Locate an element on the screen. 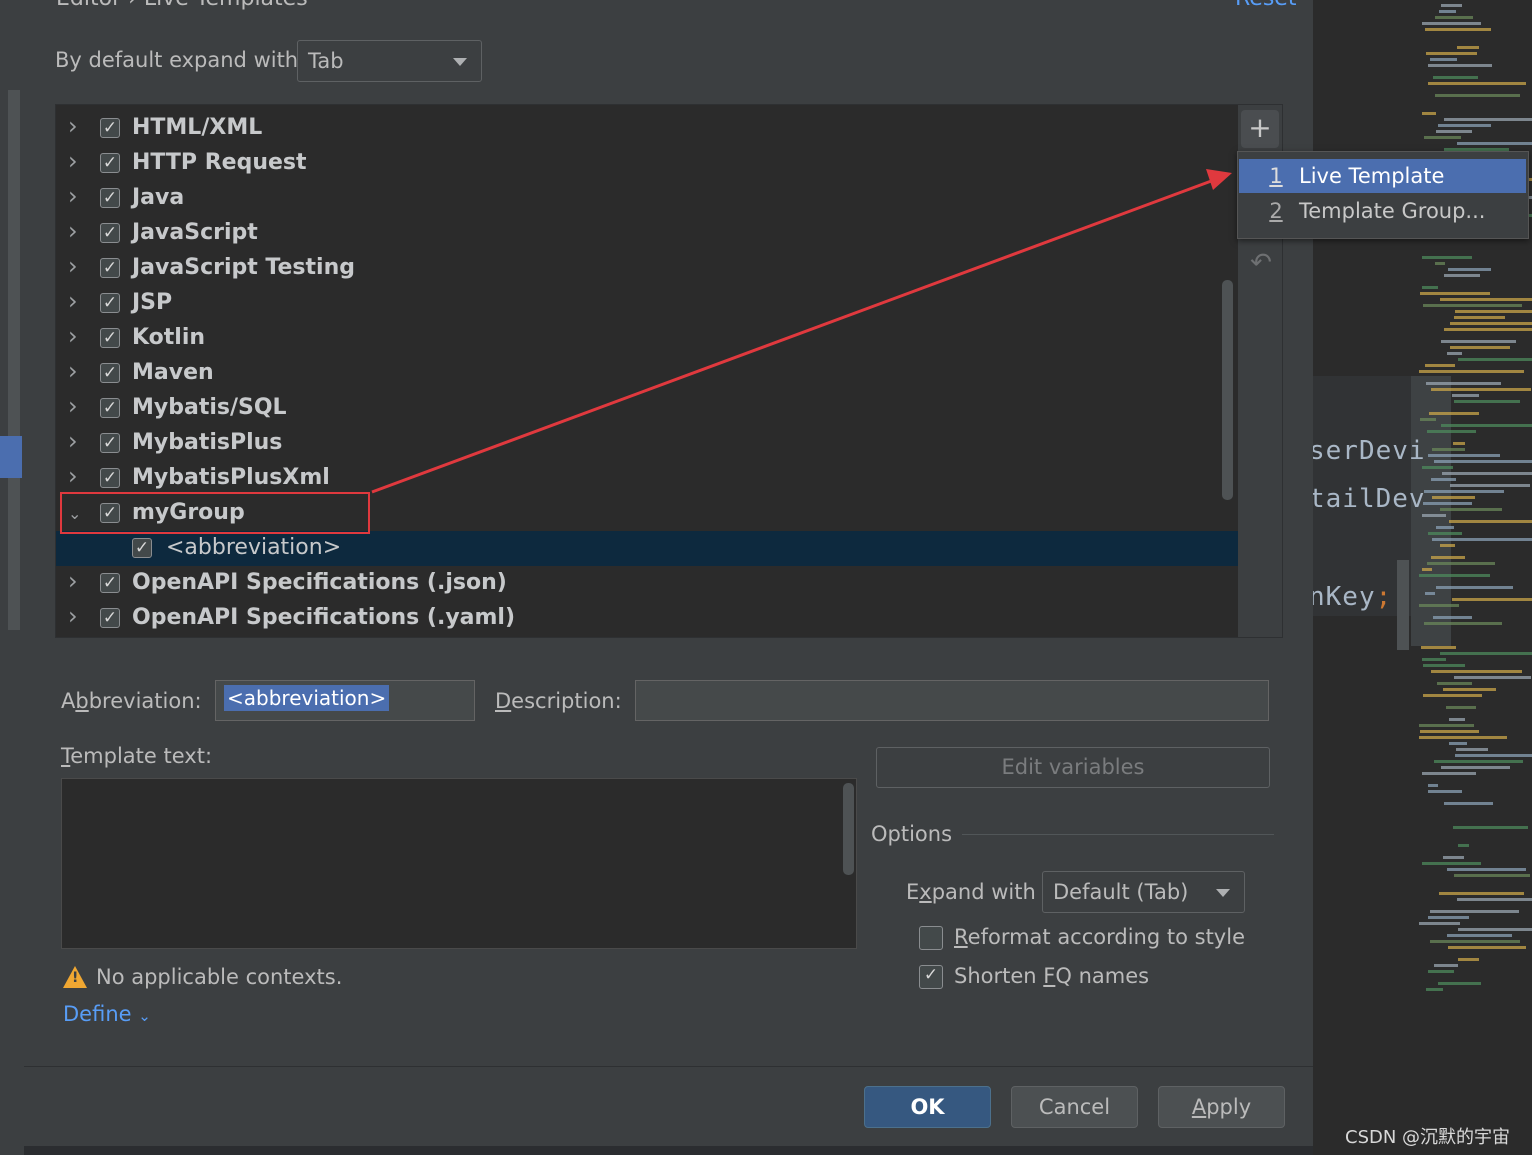 The width and height of the screenshot is (1532, 1155). label-part: E is located at coordinates (913, 892).